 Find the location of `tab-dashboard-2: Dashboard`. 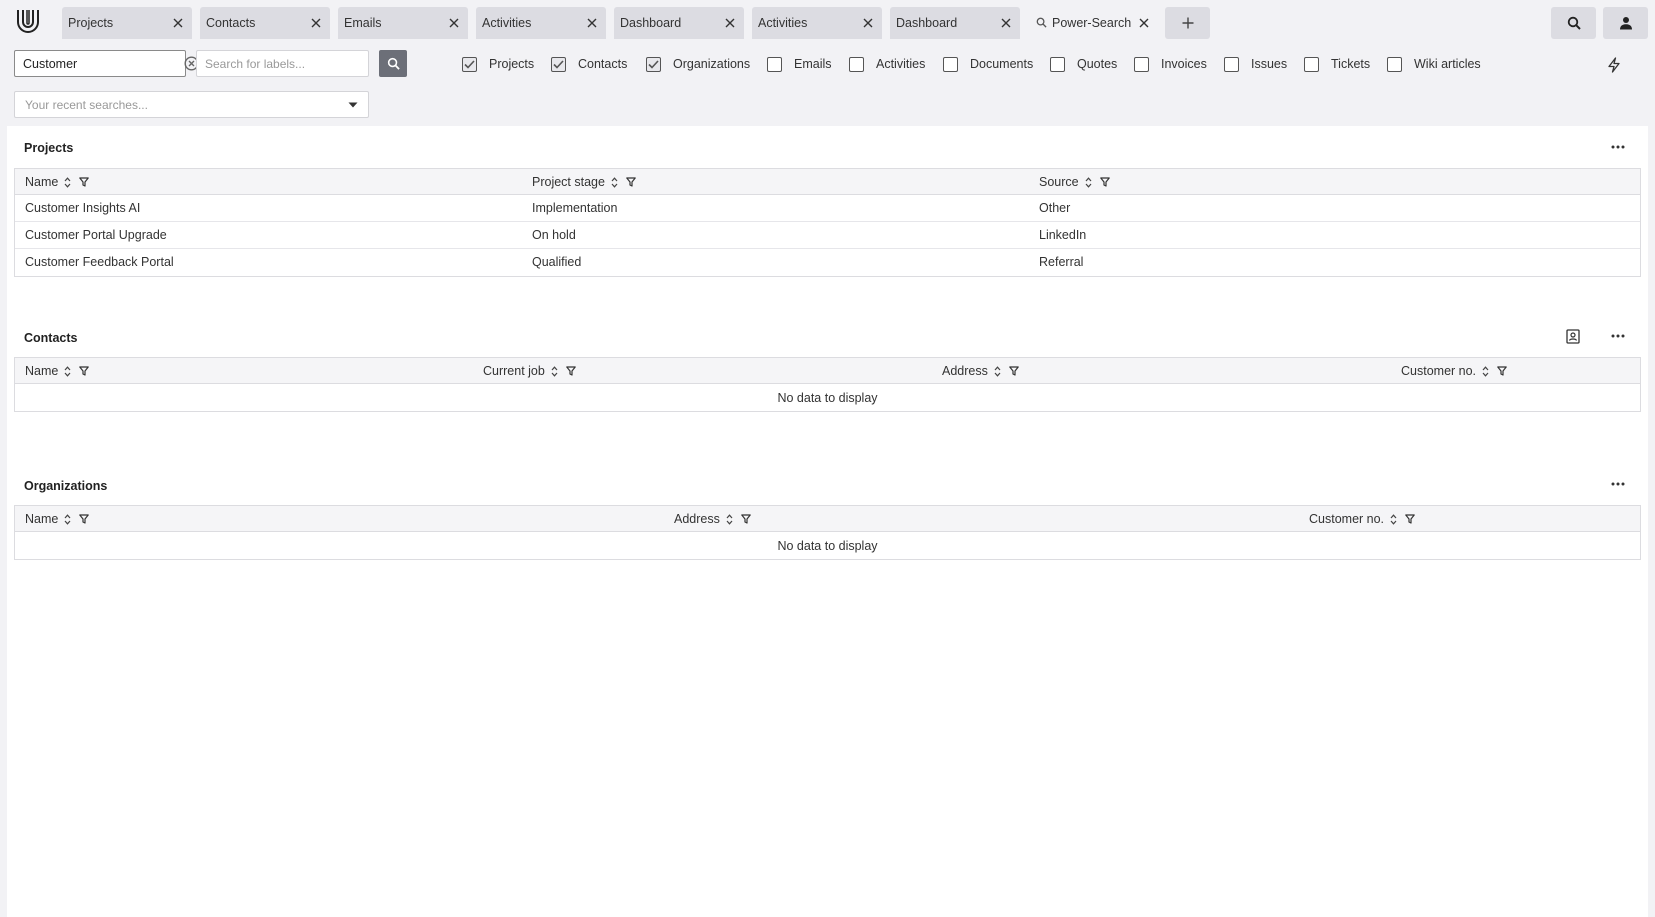

tab-dashboard-2: Dashboard is located at coordinates (955, 23).